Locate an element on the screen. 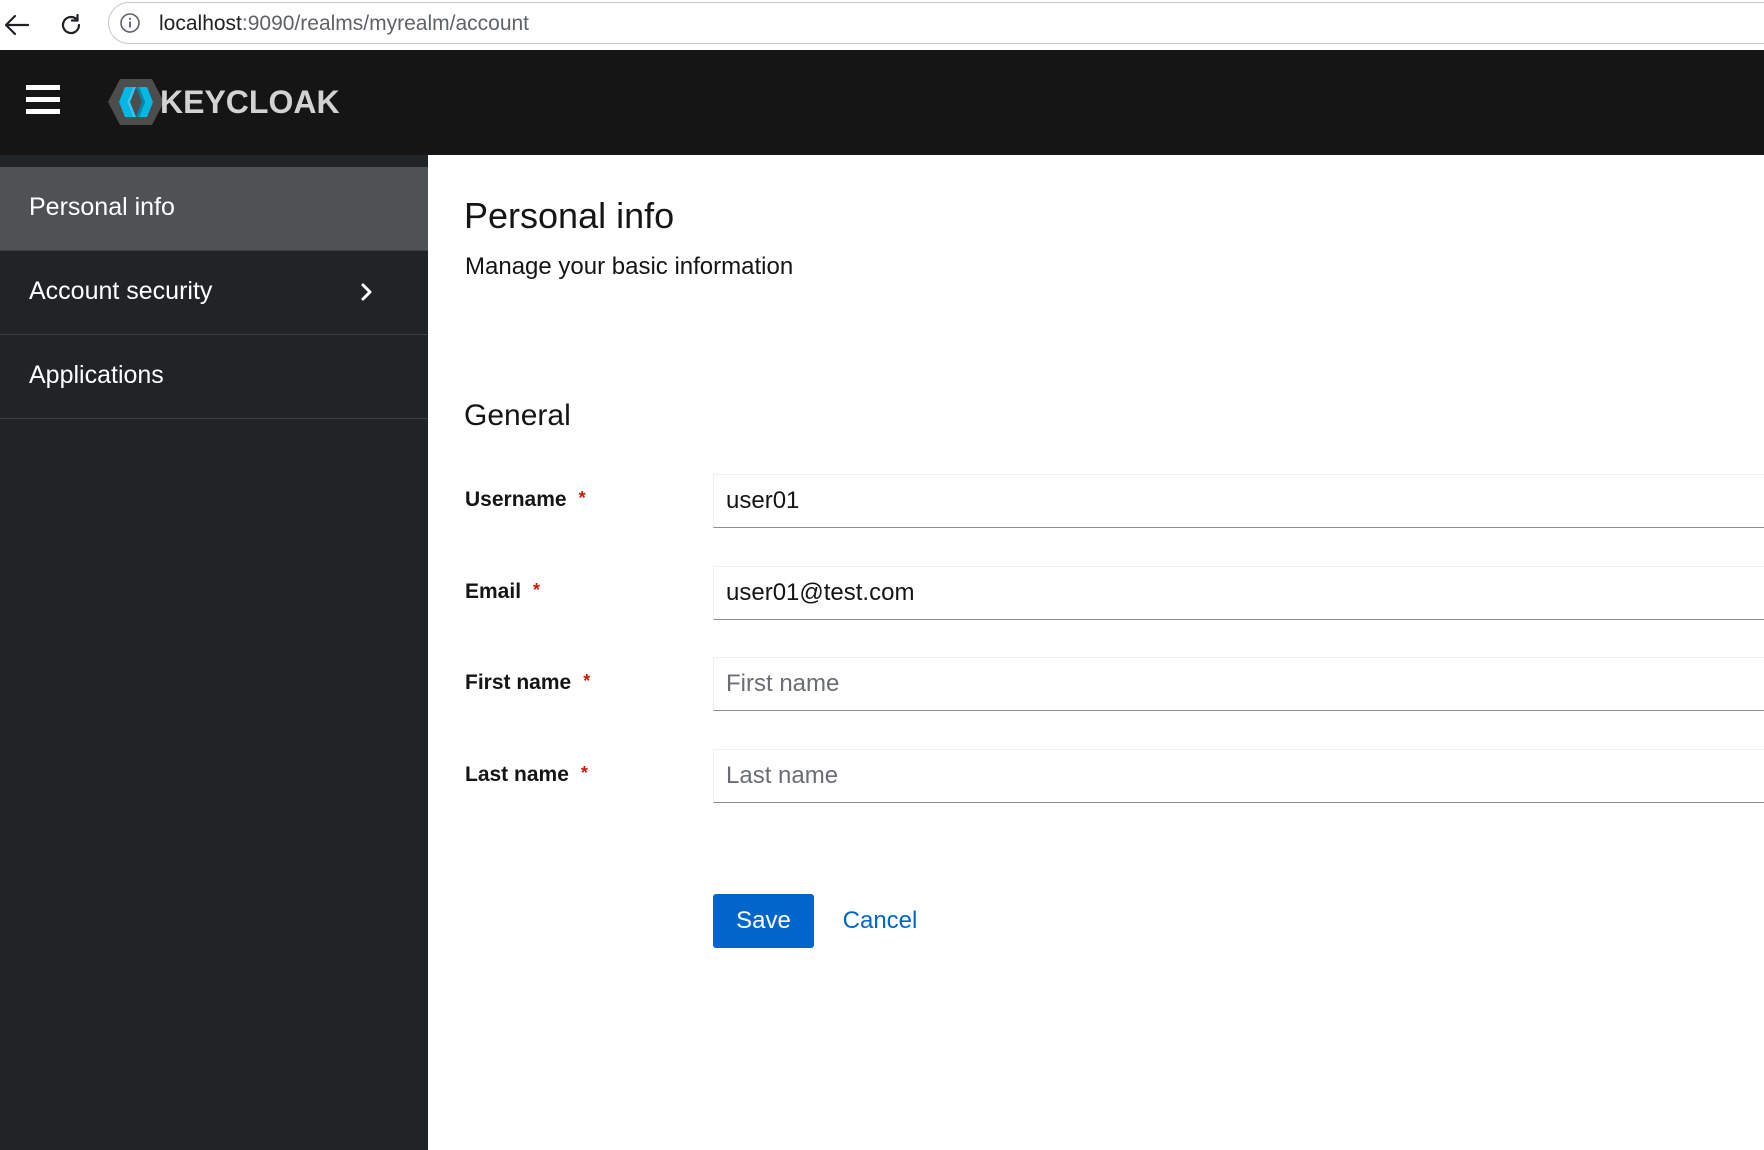 The image size is (1764, 1150). masthead: KEYCLOAK is located at coordinates (882, 102).